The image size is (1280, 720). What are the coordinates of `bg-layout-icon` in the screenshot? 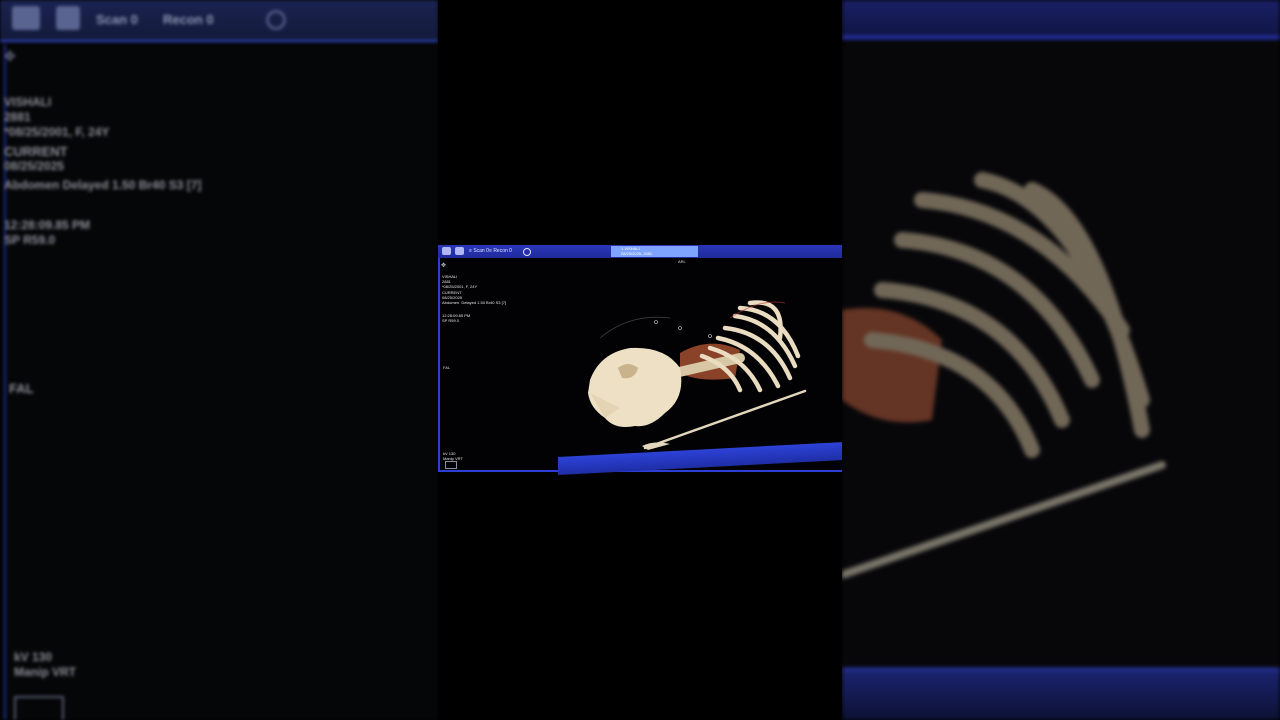 It's located at (39, 708).